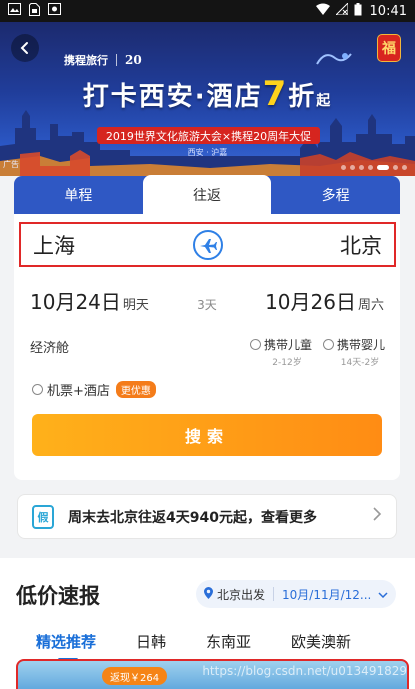  I want to click on arrival-city: 北京, so click(302, 245).